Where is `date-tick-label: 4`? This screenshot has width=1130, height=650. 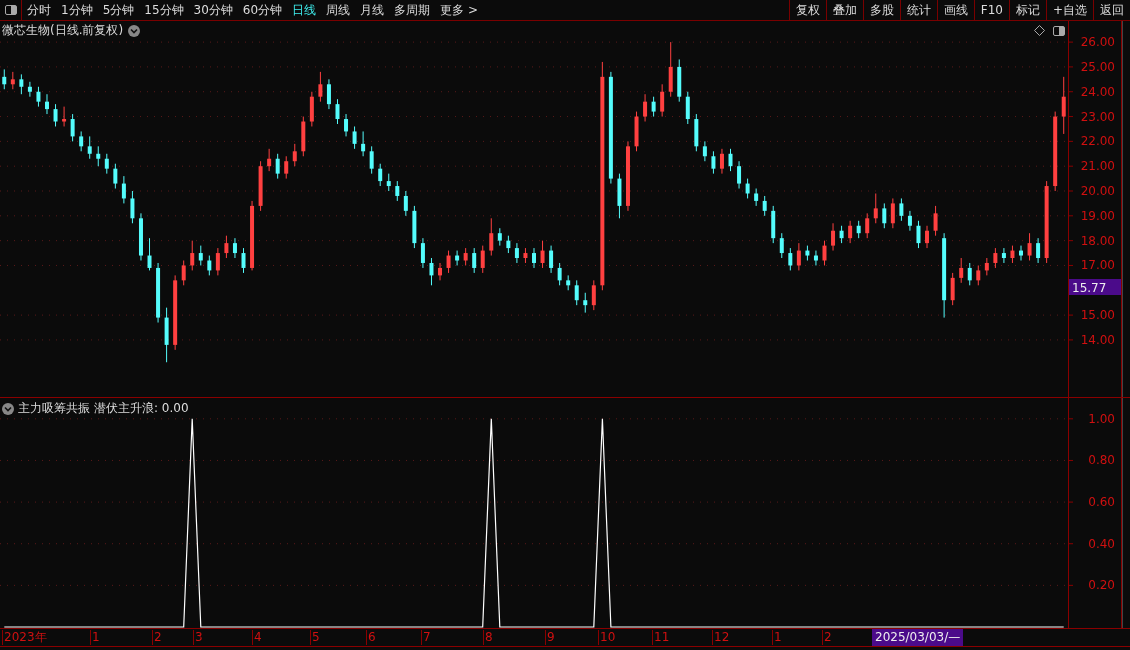
date-tick-label: 4 is located at coordinates (257, 637).